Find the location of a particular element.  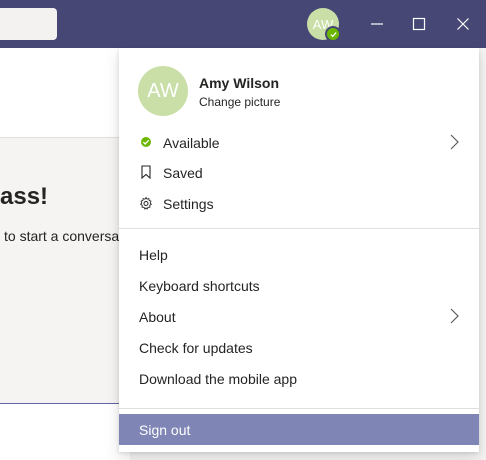

menu-item-download-mobile: Download the mobile app is located at coordinates (299, 378).